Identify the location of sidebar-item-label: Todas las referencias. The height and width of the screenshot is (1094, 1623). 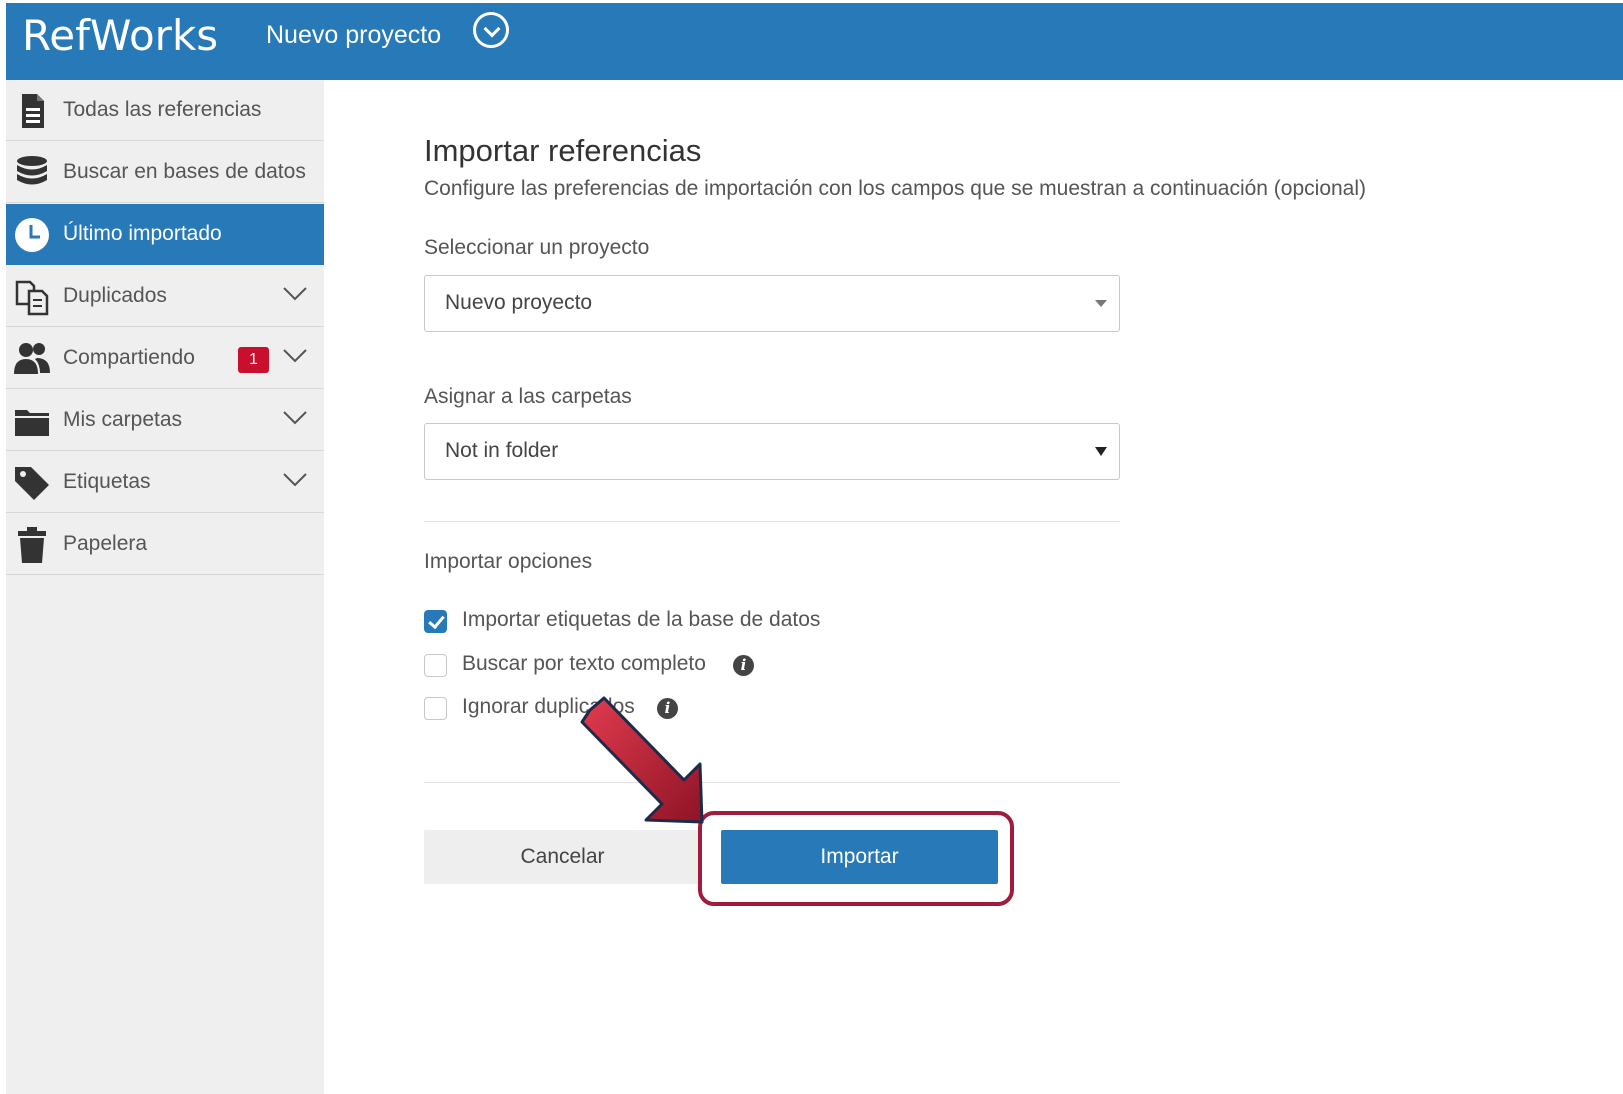
(162, 109).